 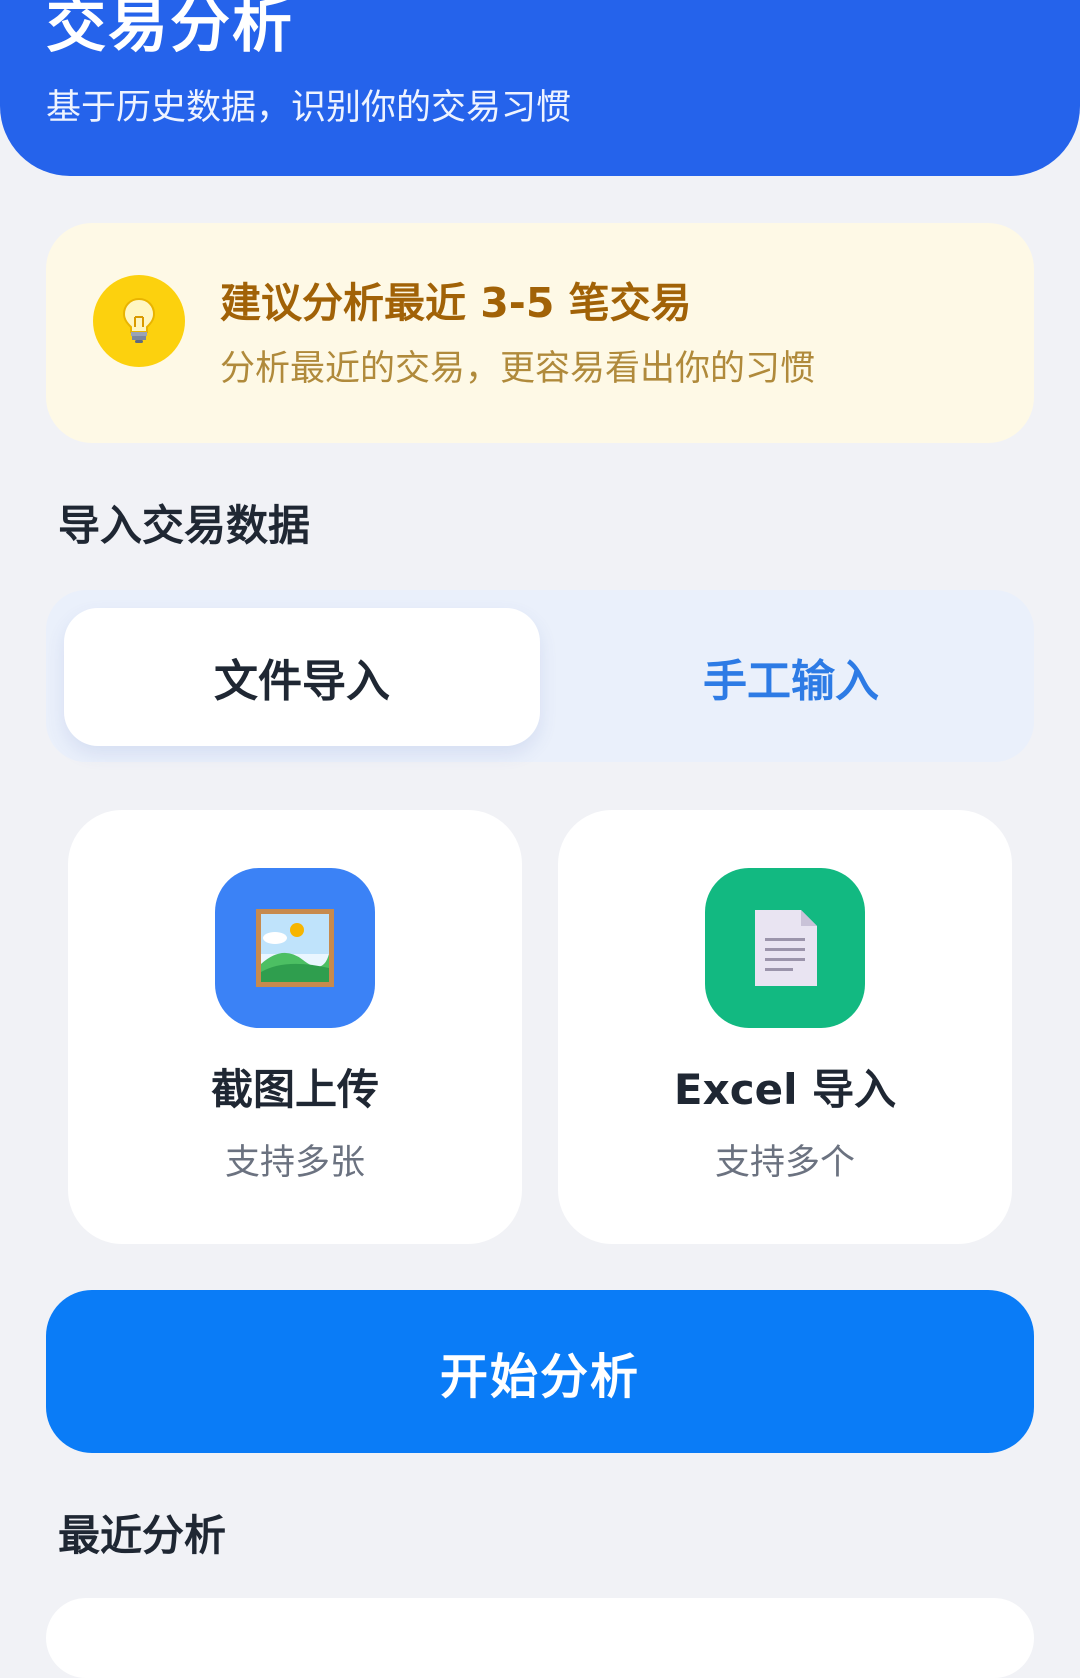 What do you see at coordinates (785, 1089) in the screenshot?
I see `excel-import-title: Excel 导入` at bounding box center [785, 1089].